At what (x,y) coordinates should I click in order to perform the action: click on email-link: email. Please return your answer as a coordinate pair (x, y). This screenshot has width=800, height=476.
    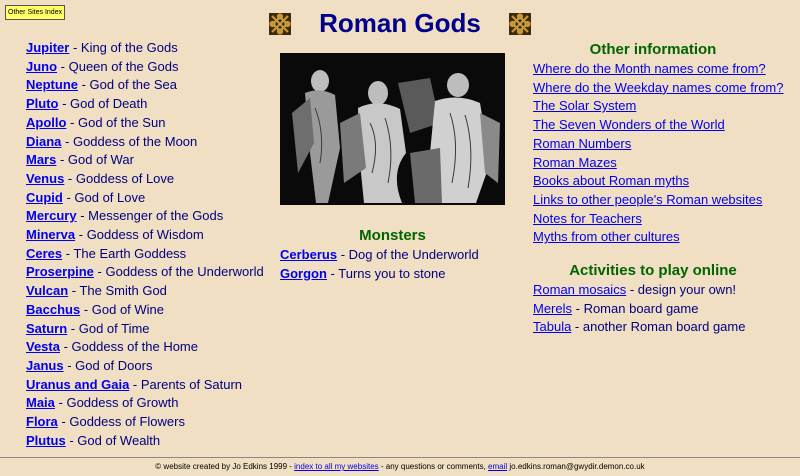
    Looking at the image, I should click on (497, 466).